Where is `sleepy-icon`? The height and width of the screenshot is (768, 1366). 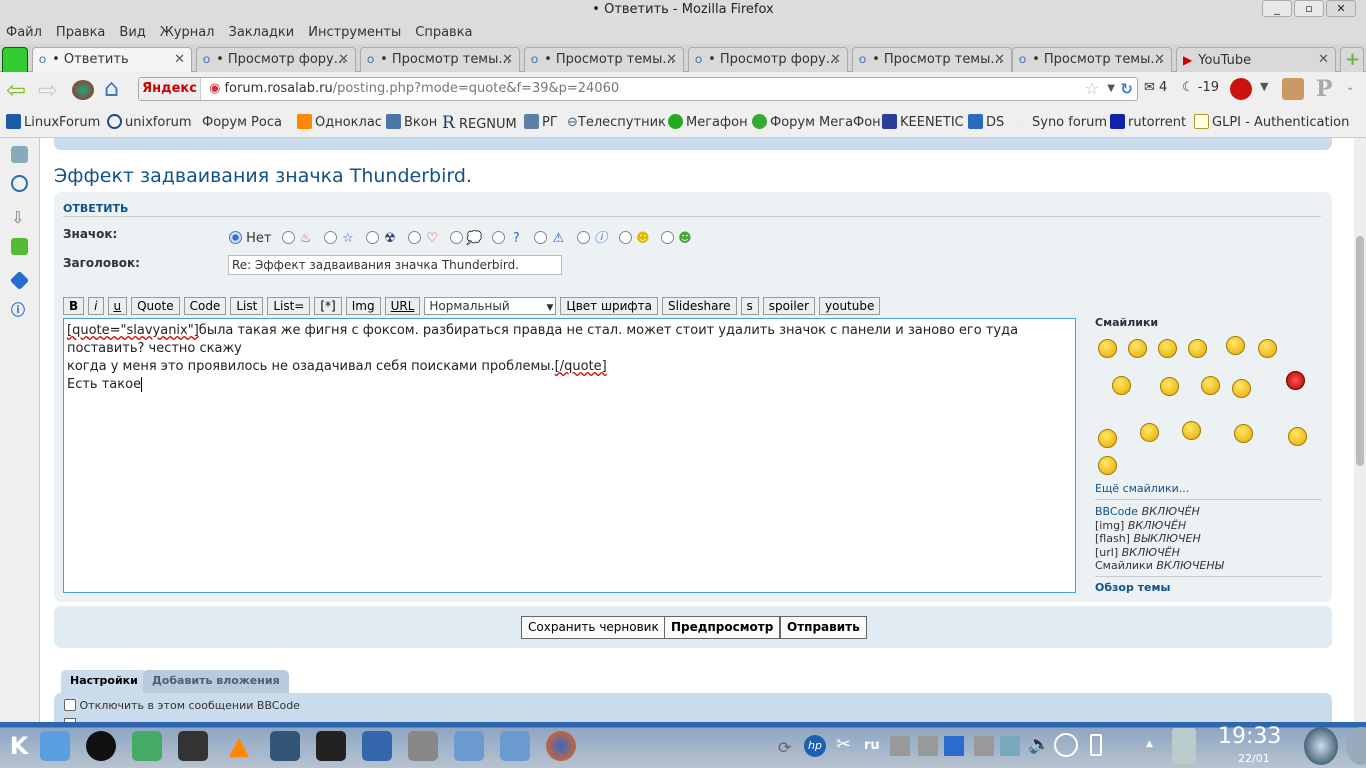
sleepy-icon is located at coordinates (1107, 465).